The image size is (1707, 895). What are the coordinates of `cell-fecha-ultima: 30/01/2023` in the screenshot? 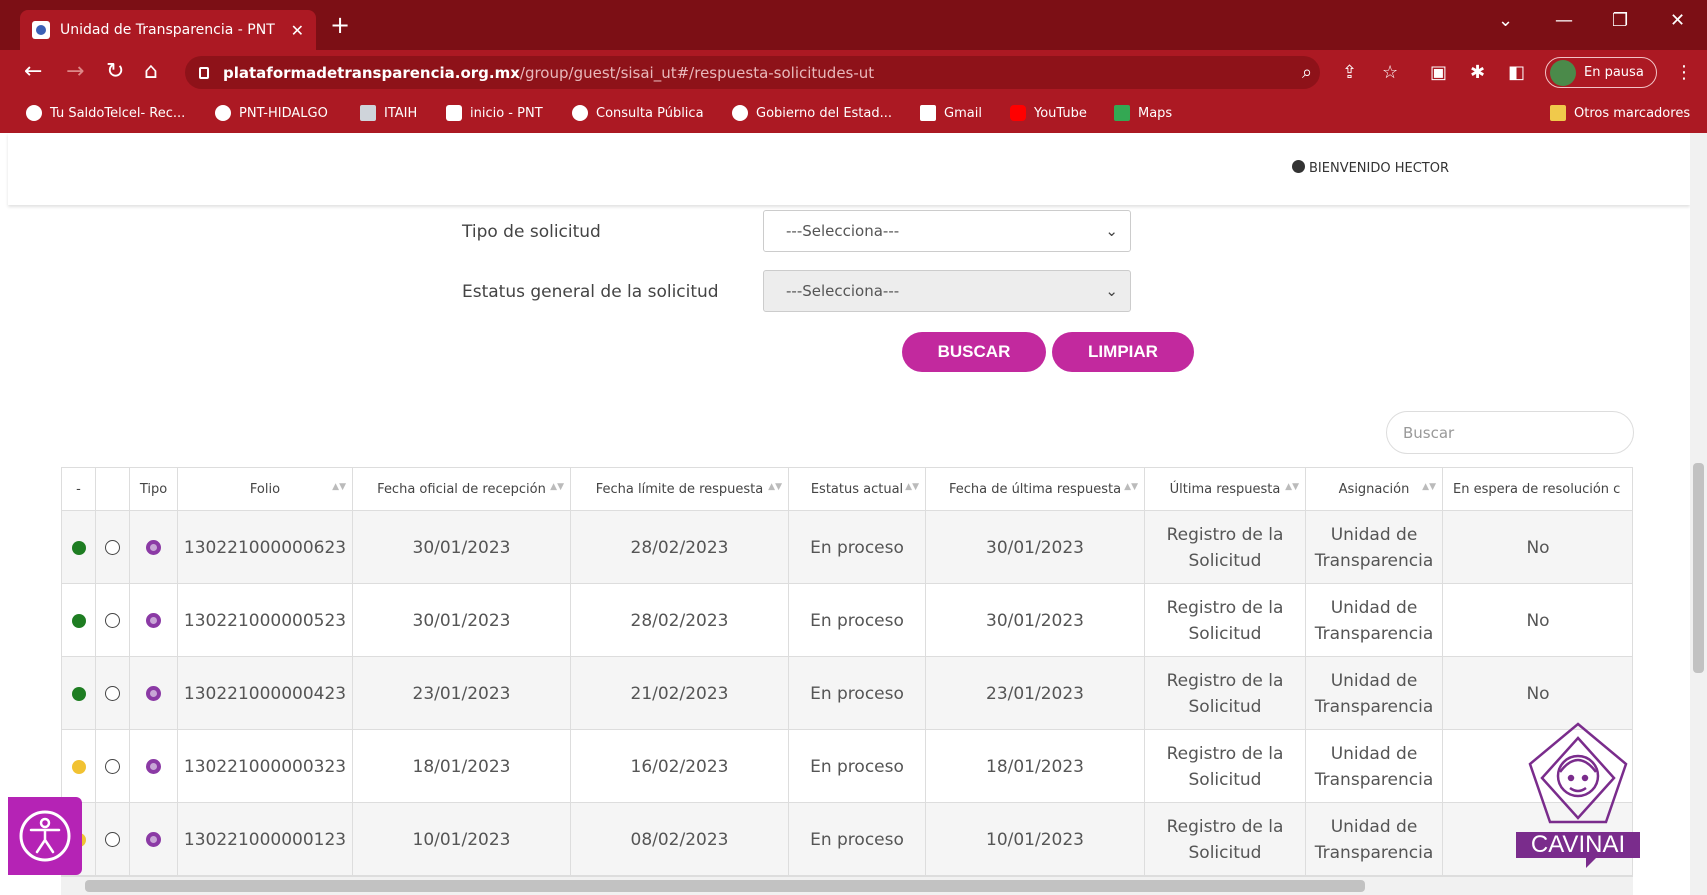 It's located at (1035, 547).